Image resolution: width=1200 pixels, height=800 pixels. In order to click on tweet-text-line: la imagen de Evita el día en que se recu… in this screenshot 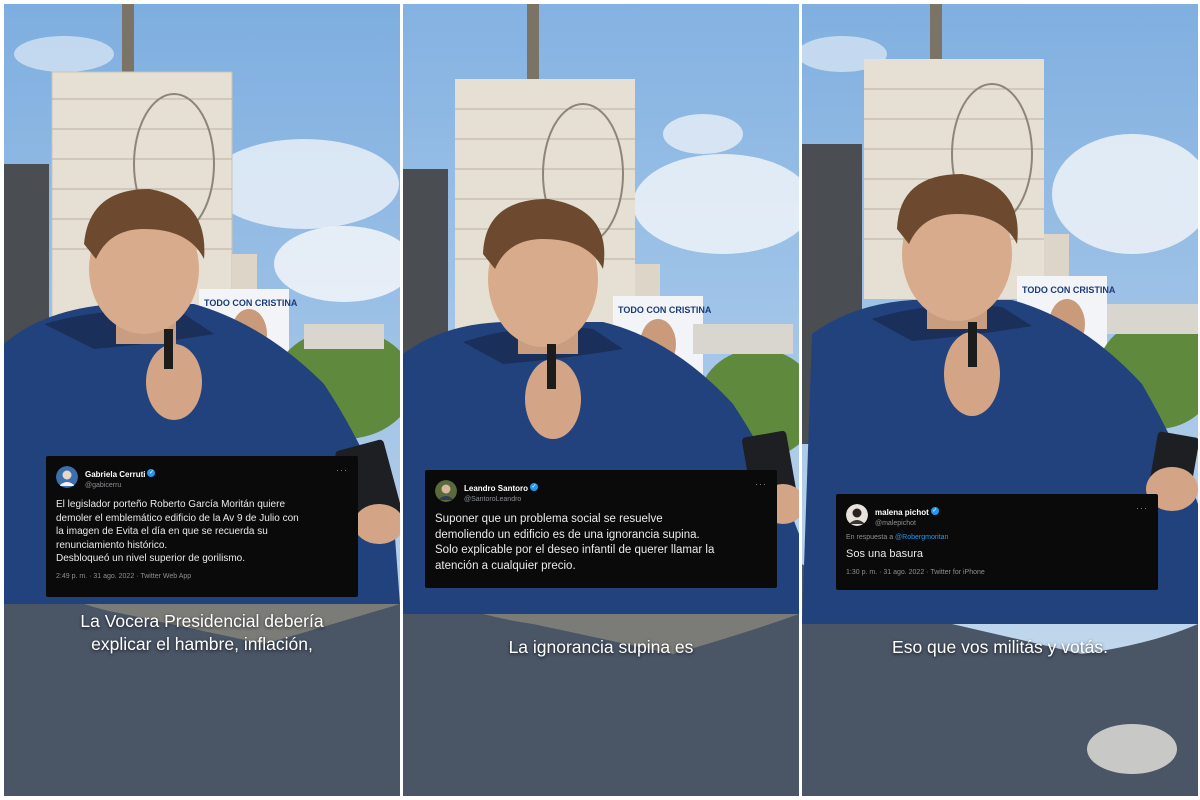, I will do `click(162, 532)`.